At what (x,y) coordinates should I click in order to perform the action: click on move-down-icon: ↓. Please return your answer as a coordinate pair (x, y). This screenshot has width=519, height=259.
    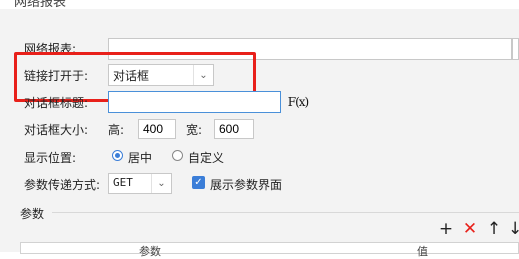
    Looking at the image, I should click on (513, 229).